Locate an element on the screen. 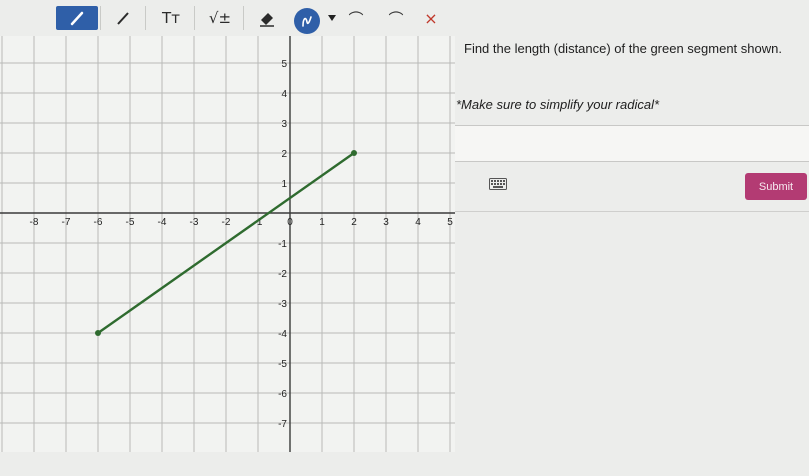 The image size is (809, 476). x-axis-tick-labels: -8 -7 -6 -5 -4 -3 -2 -1 0 1 2 3 4 5 is located at coordinates (242, 222).